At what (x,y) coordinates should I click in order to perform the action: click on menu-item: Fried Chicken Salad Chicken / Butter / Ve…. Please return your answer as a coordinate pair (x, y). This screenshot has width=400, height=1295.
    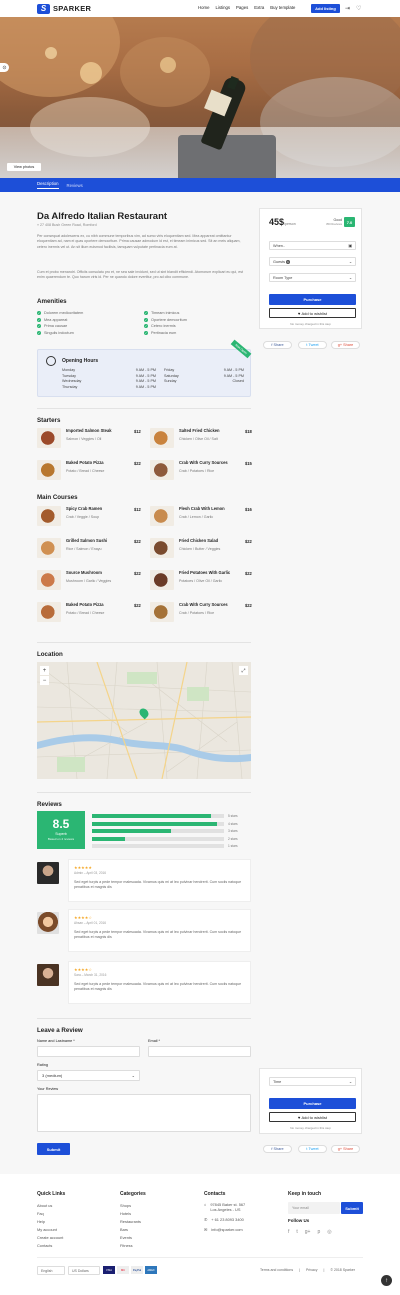
    Looking at the image, I should click on (185, 548).